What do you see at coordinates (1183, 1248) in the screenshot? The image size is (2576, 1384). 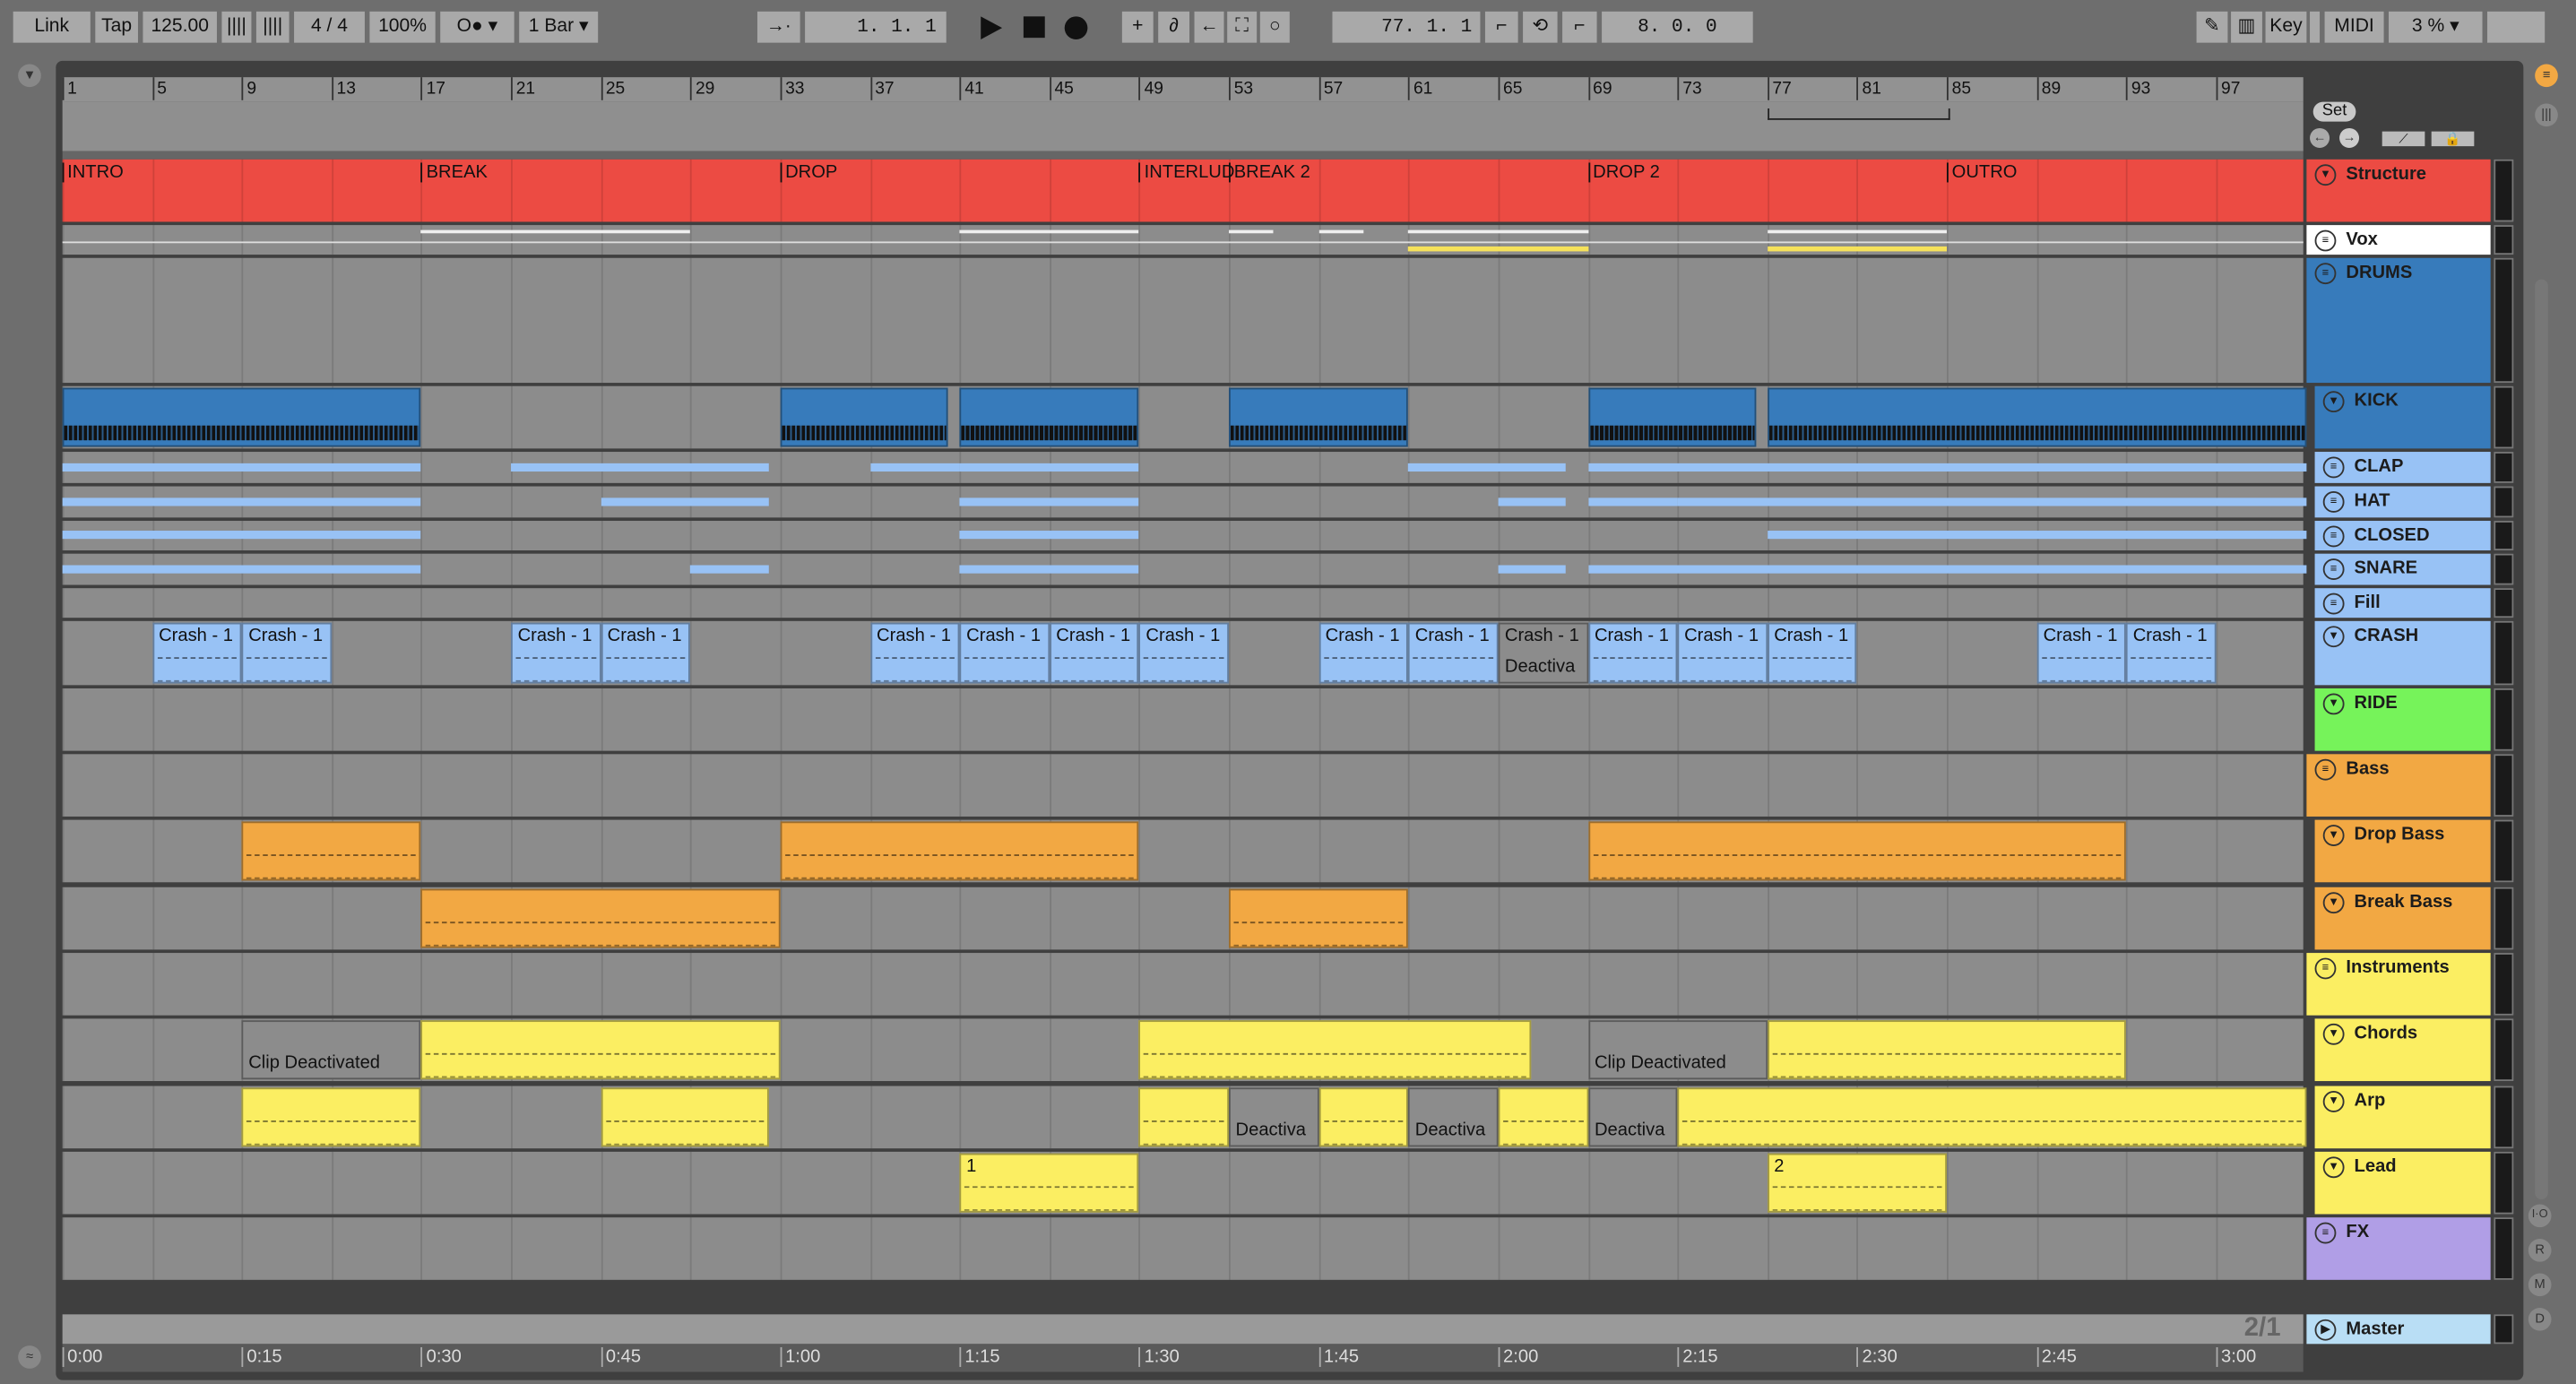 I see `track-lane-fx` at bounding box center [1183, 1248].